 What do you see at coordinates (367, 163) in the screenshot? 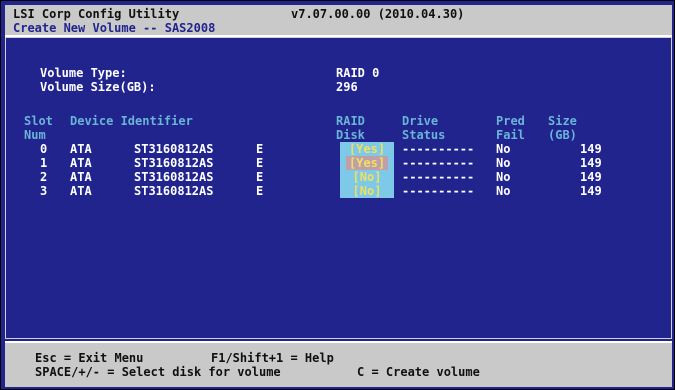
I see `raid-disk-toggle-selected: [Yes]` at bounding box center [367, 163].